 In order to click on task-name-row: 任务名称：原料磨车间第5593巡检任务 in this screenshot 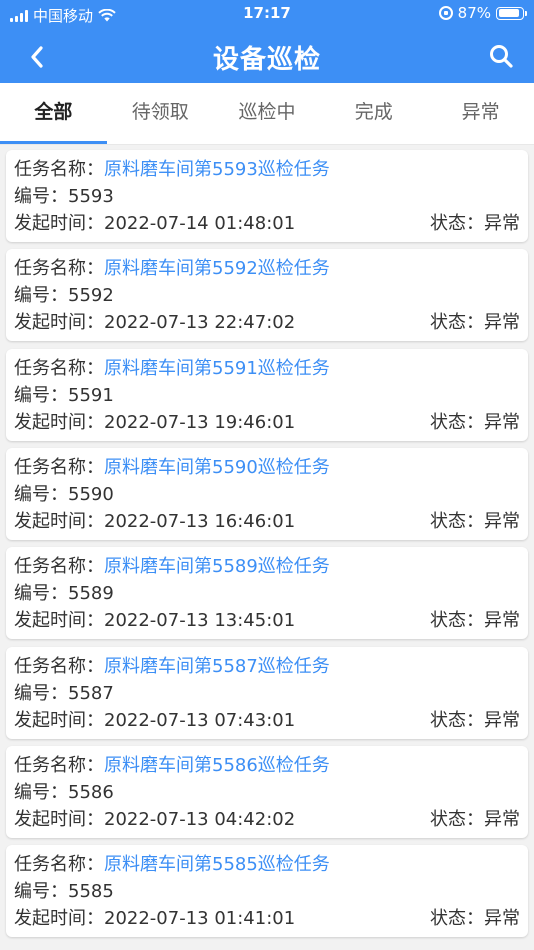, I will do `click(267, 169)`.